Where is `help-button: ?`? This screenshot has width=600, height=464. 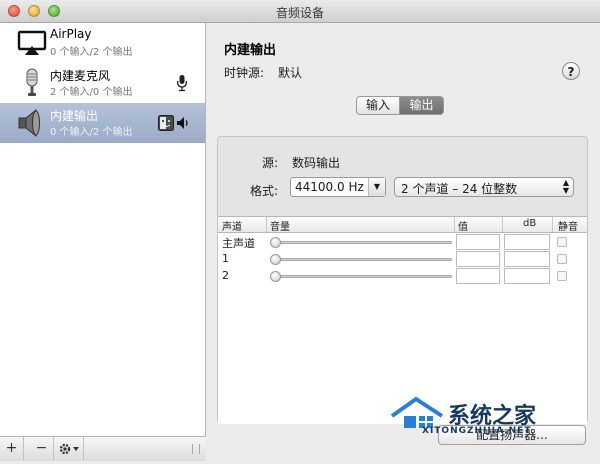
help-button: ? is located at coordinates (571, 71).